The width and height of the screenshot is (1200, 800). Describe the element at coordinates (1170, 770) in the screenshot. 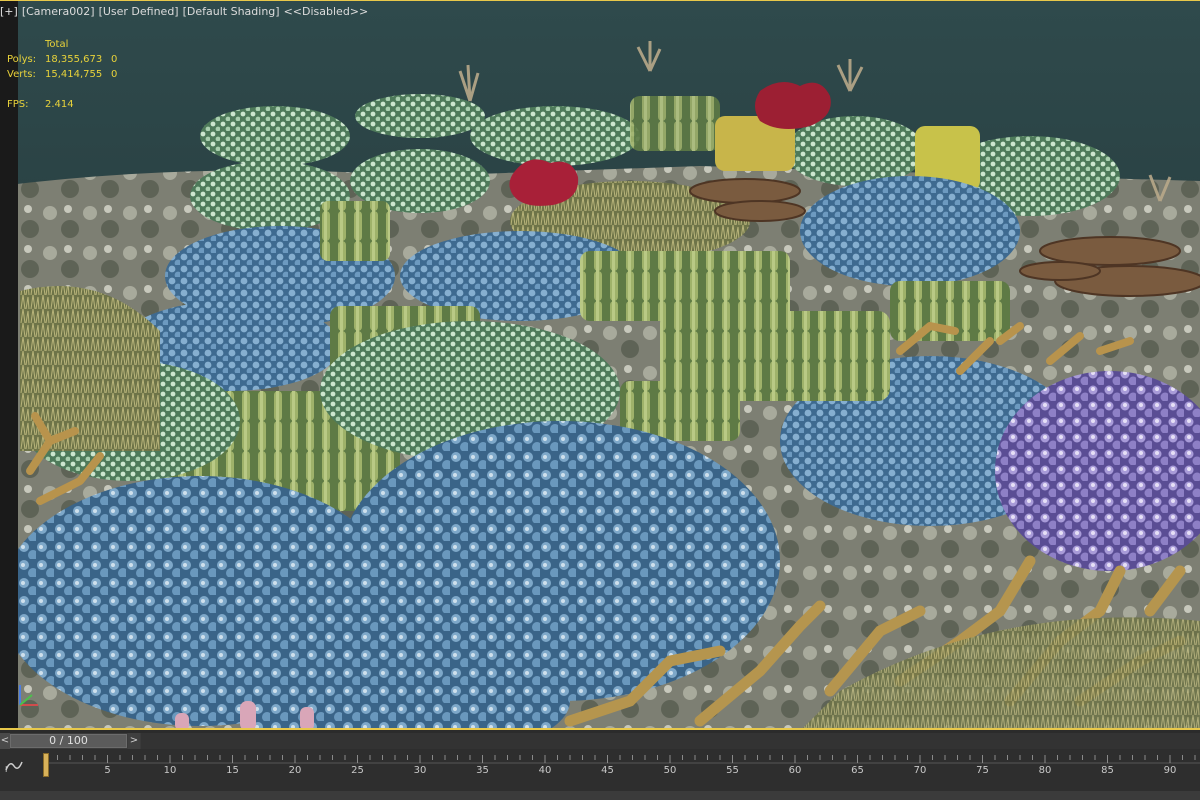

I see `ruler-tick-label: 90` at that location.